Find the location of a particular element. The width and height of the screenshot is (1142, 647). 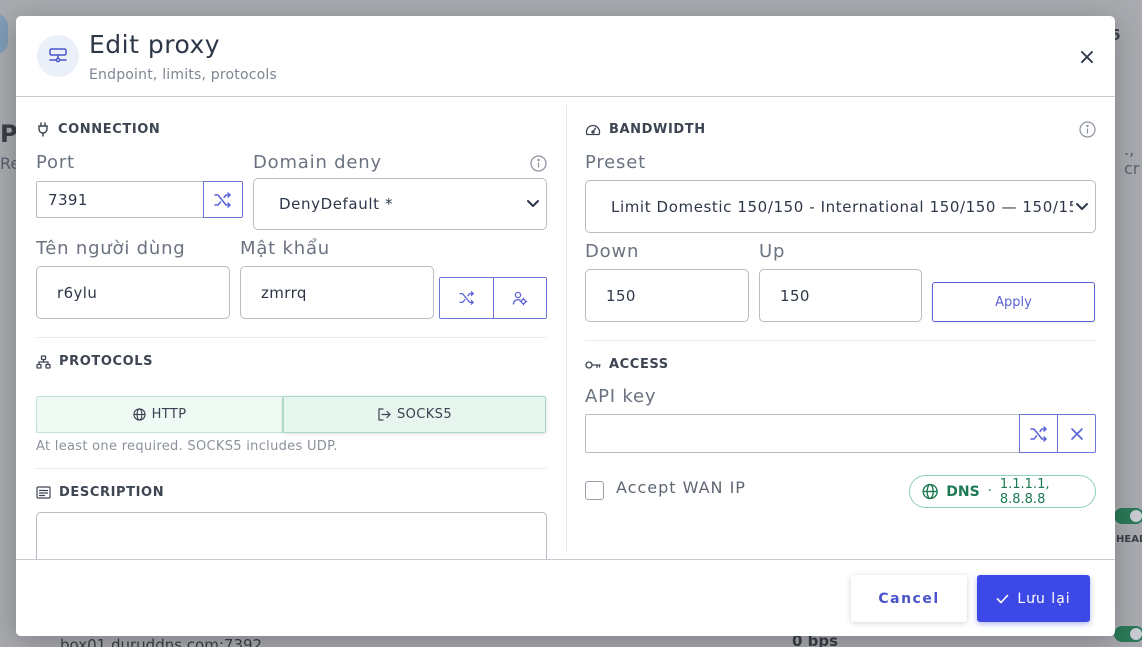

generate-api-key-button is located at coordinates (1038, 433).